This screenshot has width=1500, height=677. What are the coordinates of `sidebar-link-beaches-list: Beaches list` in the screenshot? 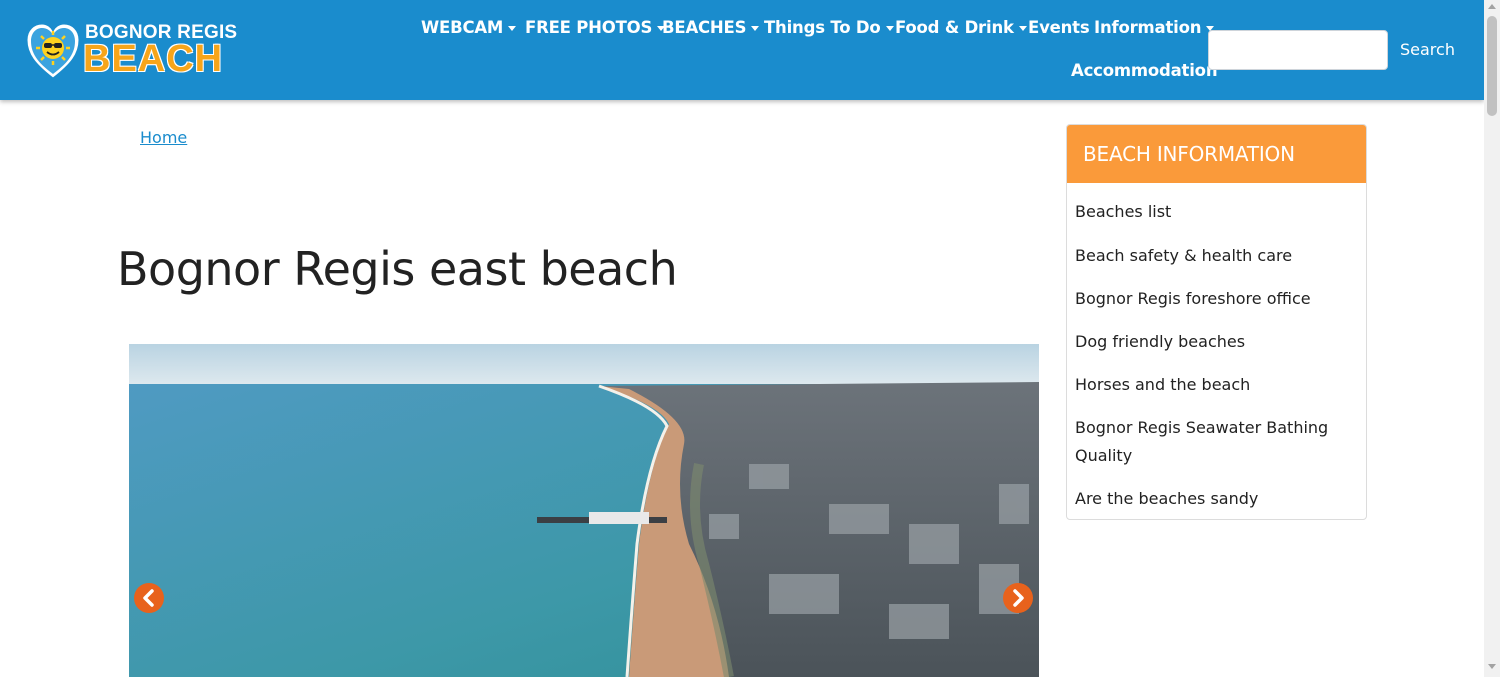 It's located at (1215, 212).